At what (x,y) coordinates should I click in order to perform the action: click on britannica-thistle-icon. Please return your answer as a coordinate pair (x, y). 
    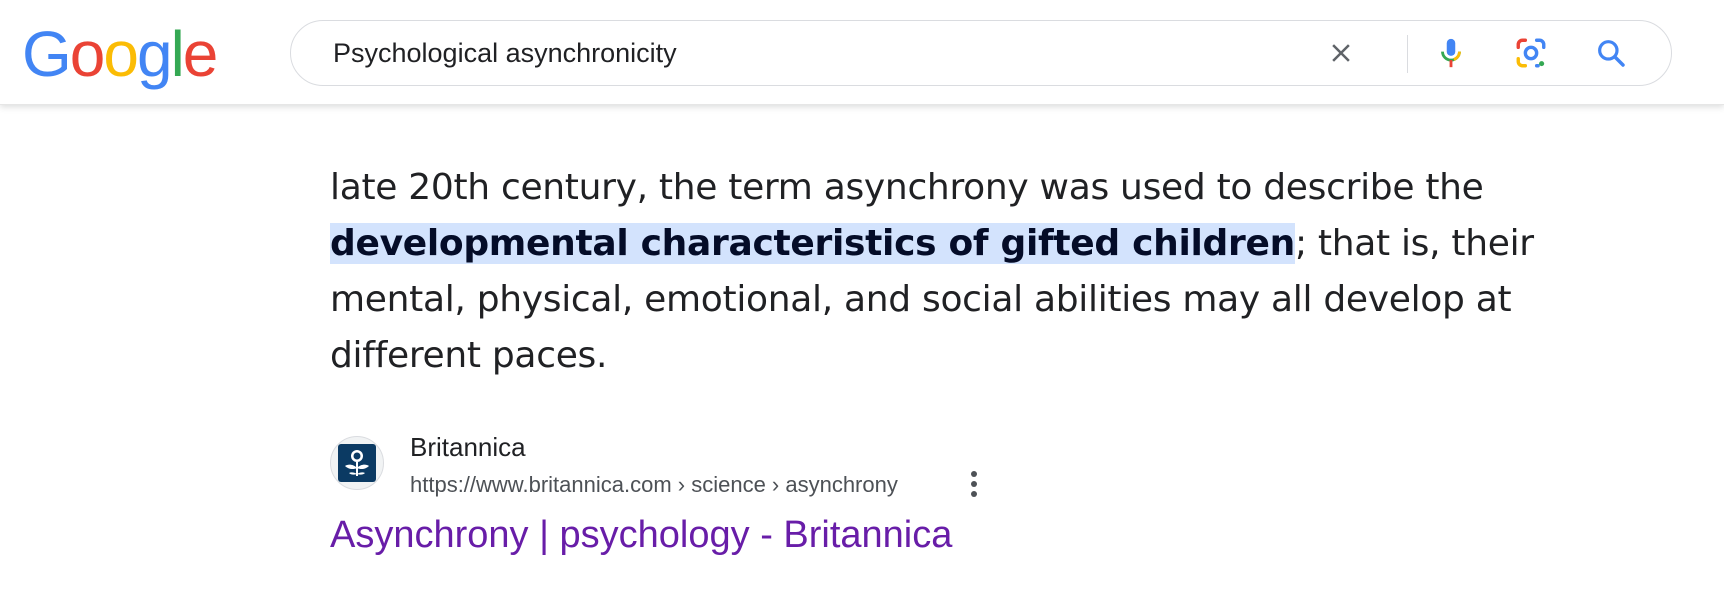
    Looking at the image, I should click on (357, 463).